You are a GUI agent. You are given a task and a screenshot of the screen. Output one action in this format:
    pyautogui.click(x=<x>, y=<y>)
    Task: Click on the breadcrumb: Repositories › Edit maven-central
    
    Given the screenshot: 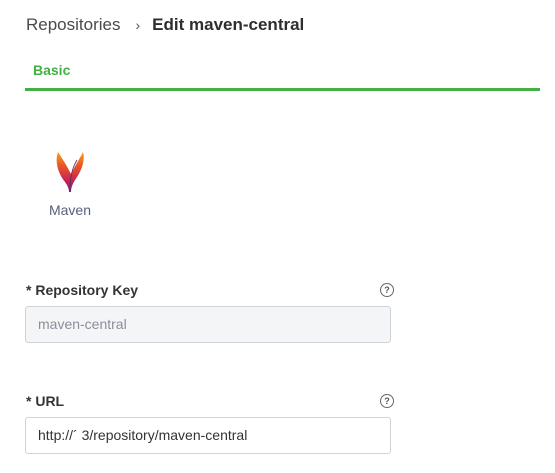 What is the action you would take?
    pyautogui.click(x=165, y=25)
    